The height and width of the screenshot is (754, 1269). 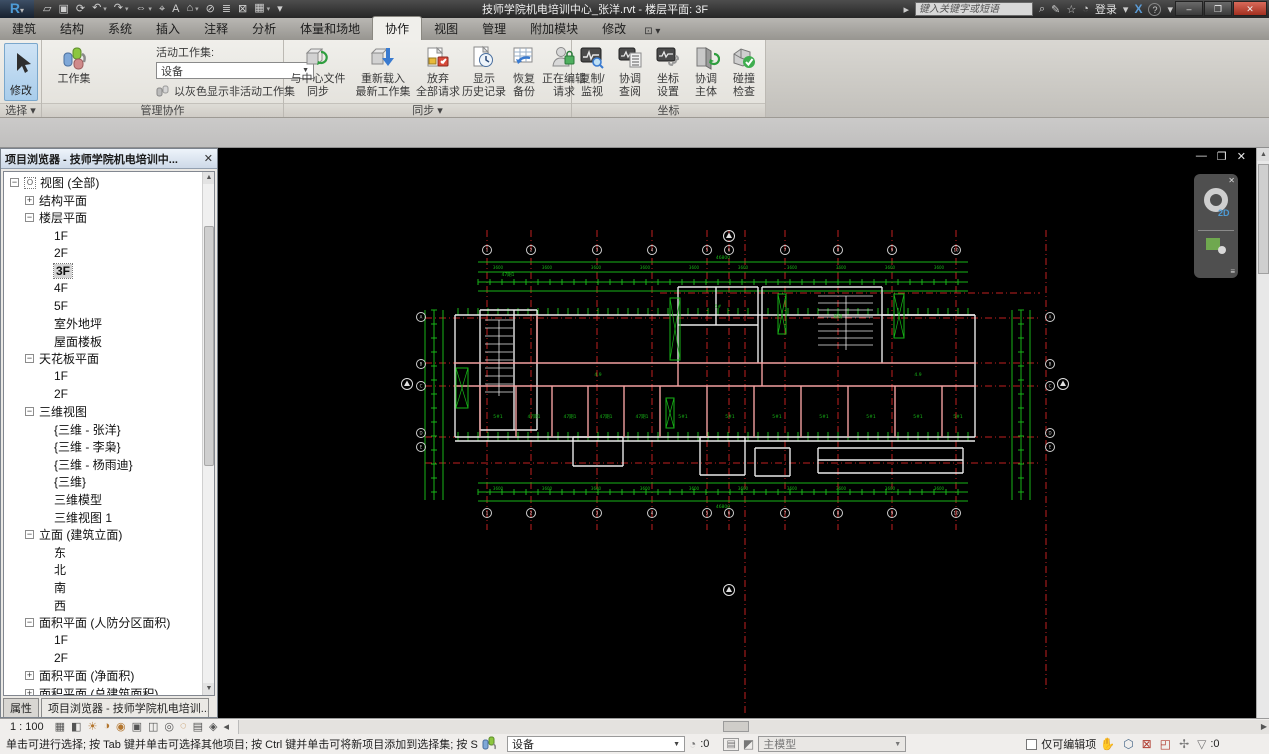 I want to click on tree-item-4F: 4F, so click(x=103, y=289).